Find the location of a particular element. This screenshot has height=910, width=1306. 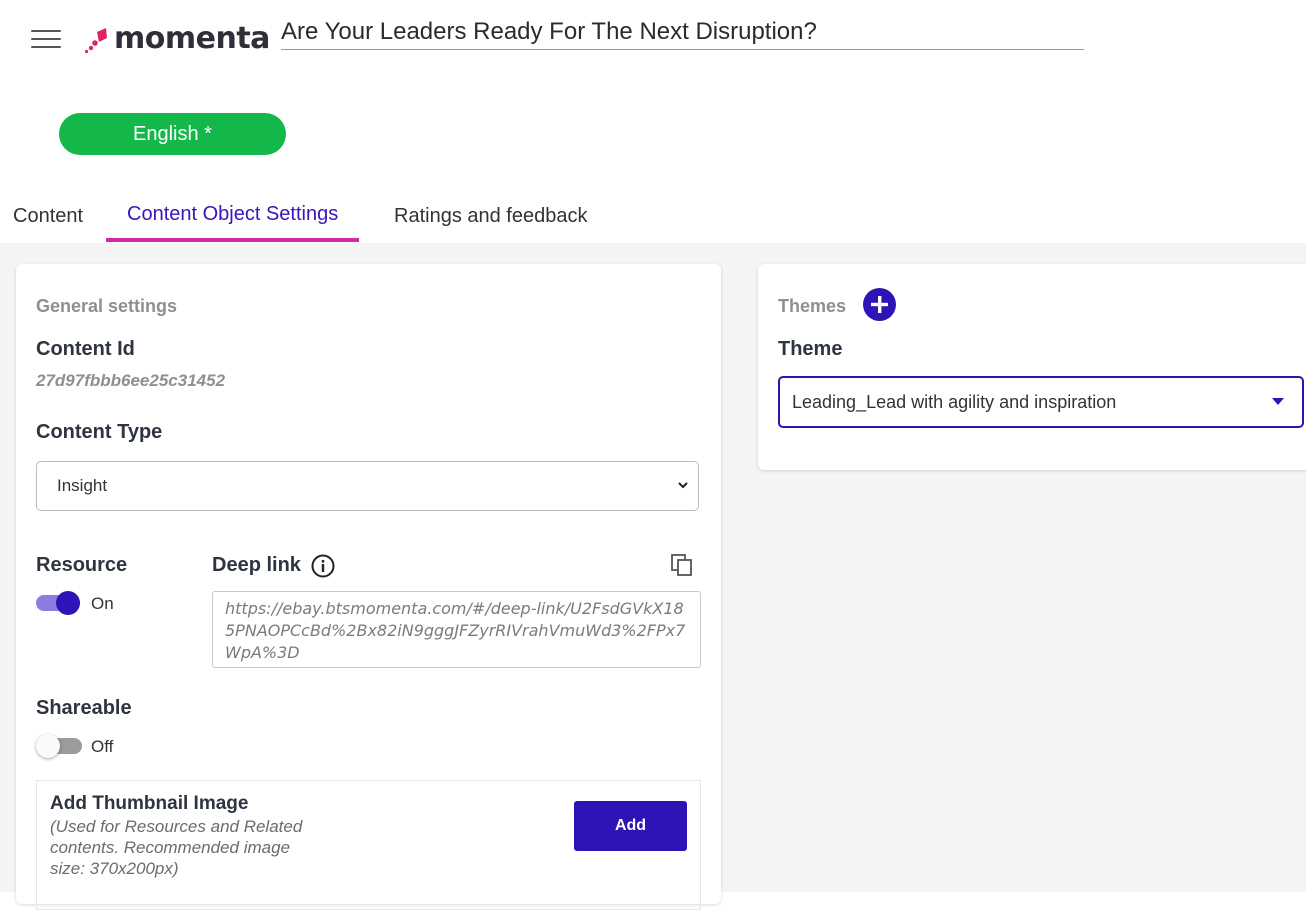

logo-mark-icon is located at coordinates (95, 41).